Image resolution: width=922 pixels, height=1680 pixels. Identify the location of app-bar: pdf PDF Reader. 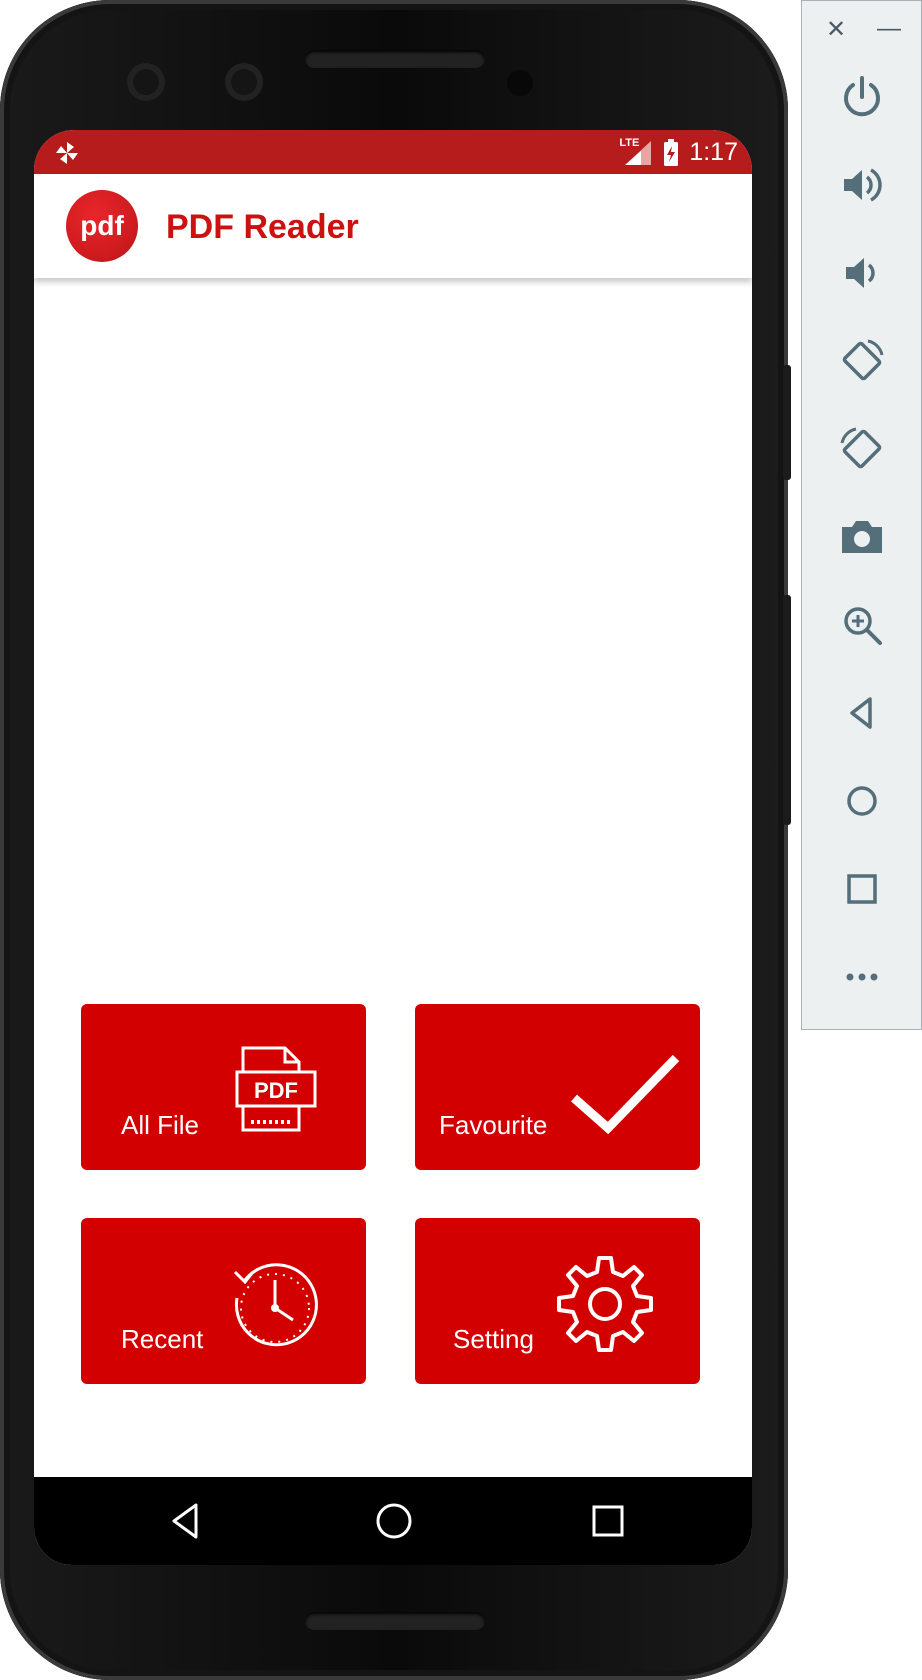
(393, 226).